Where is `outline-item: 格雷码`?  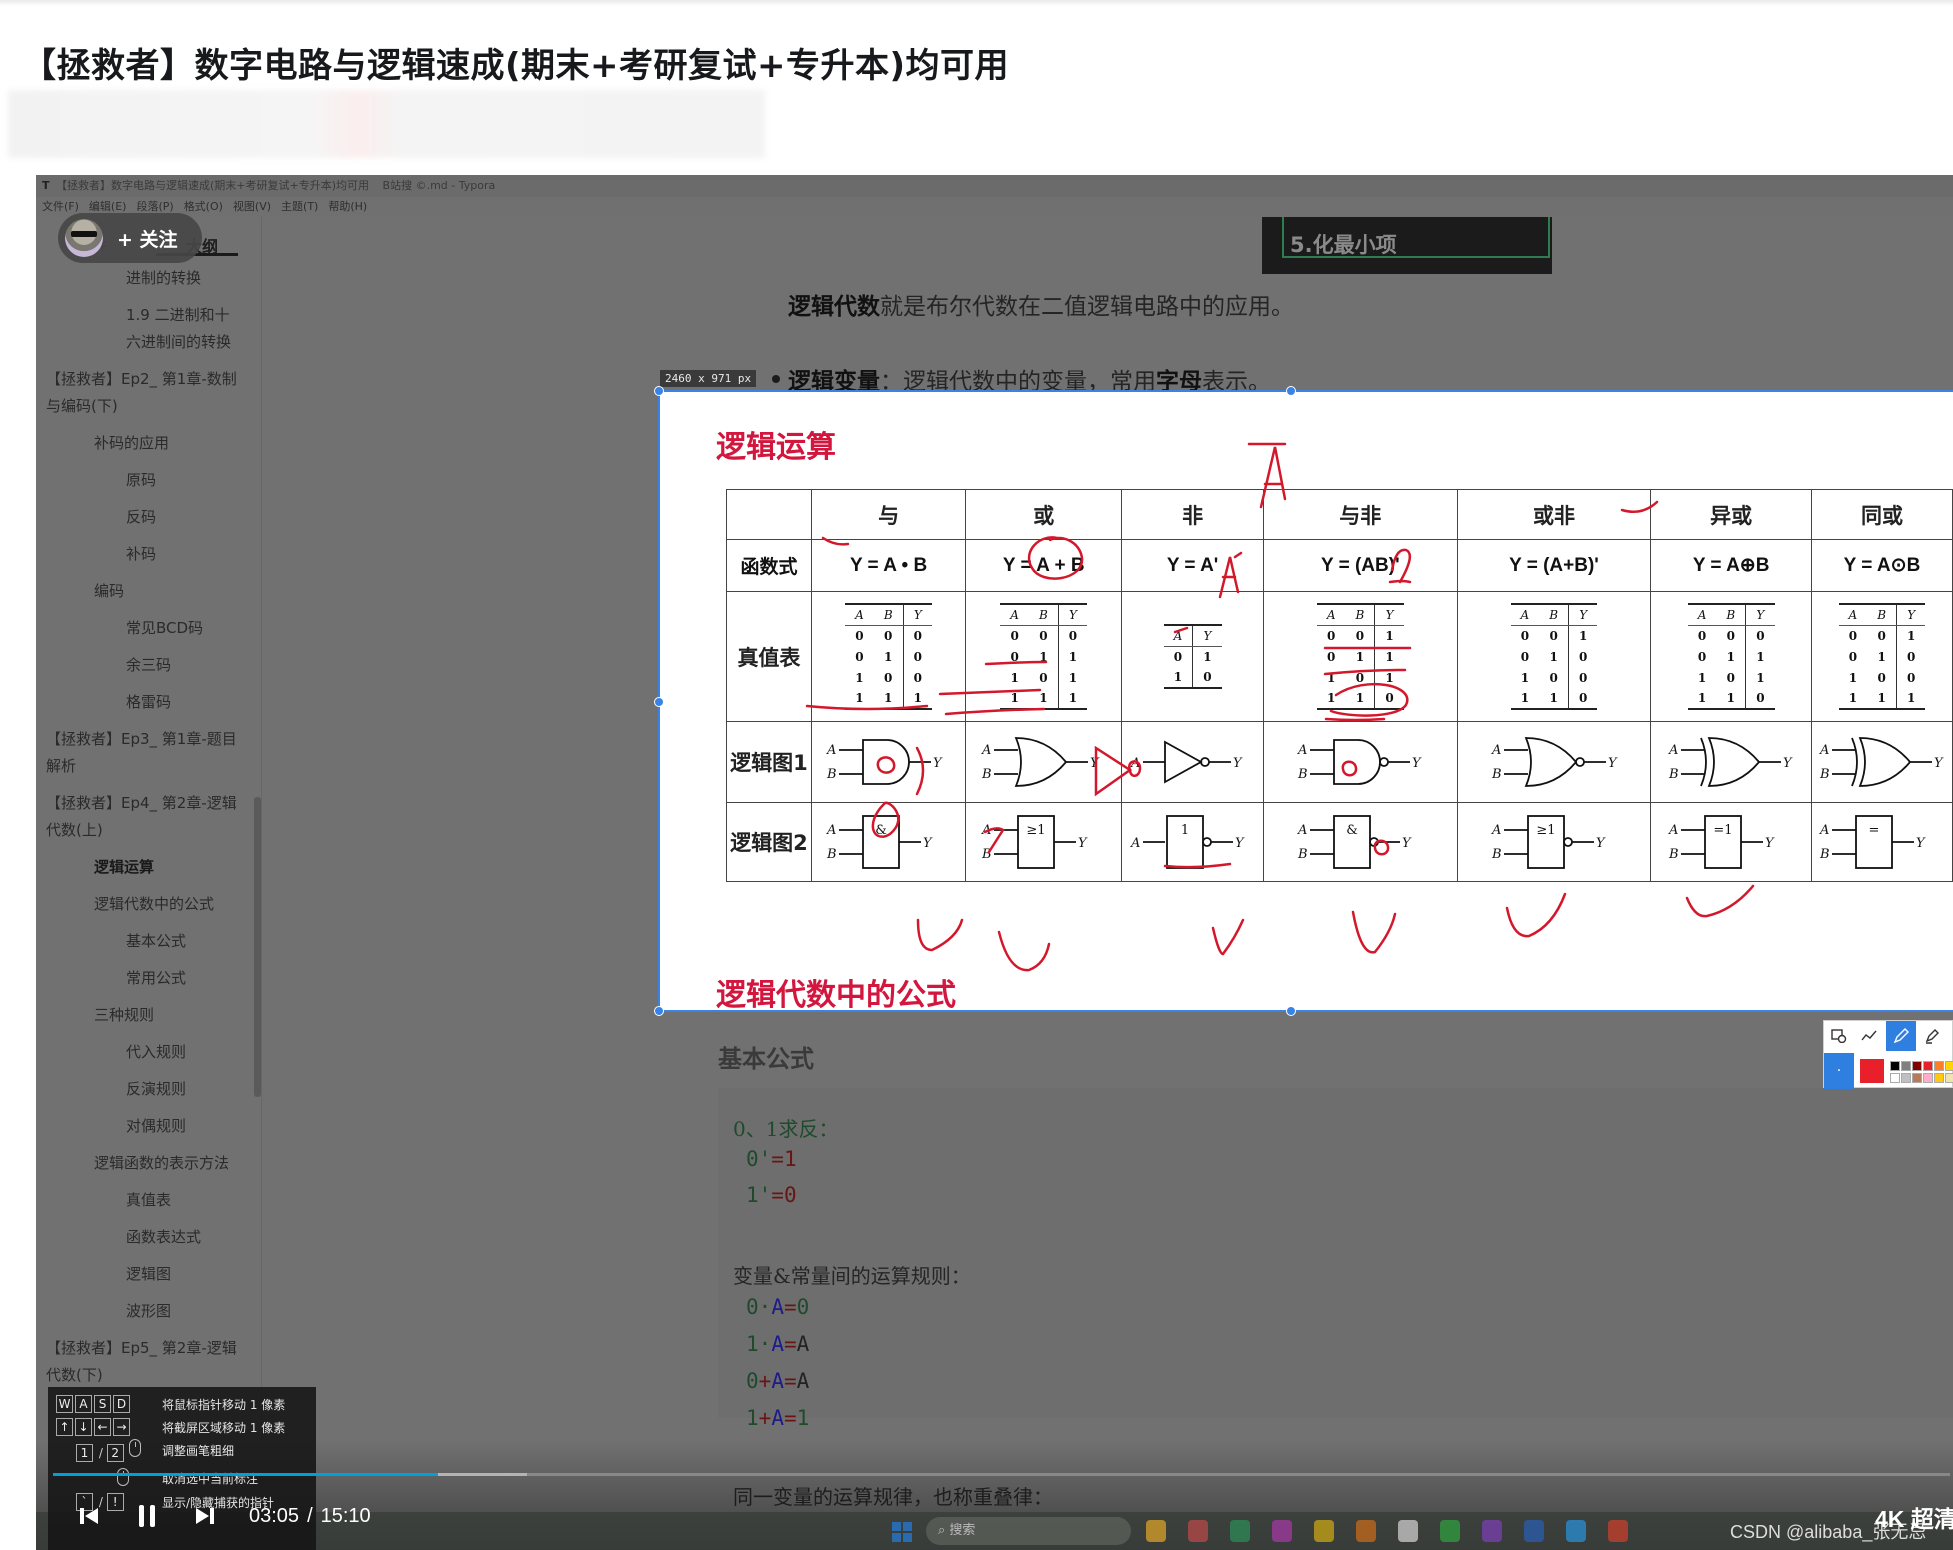 outline-item: 格雷码 is located at coordinates (141, 702).